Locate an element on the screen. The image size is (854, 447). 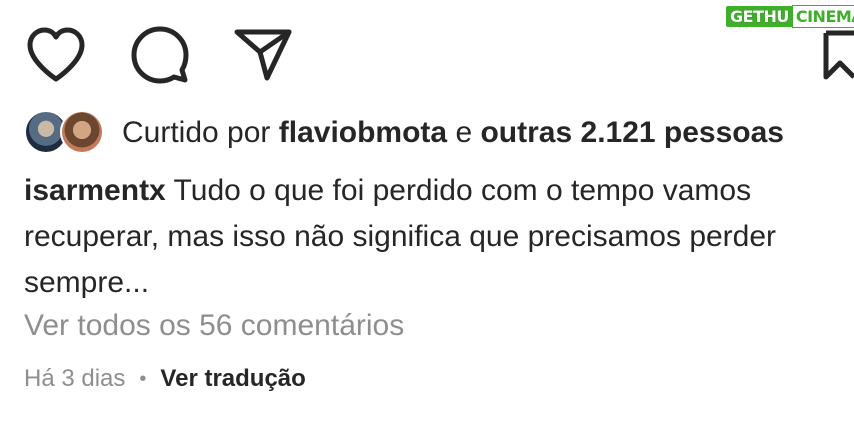
share-button is located at coordinates (263, 55).